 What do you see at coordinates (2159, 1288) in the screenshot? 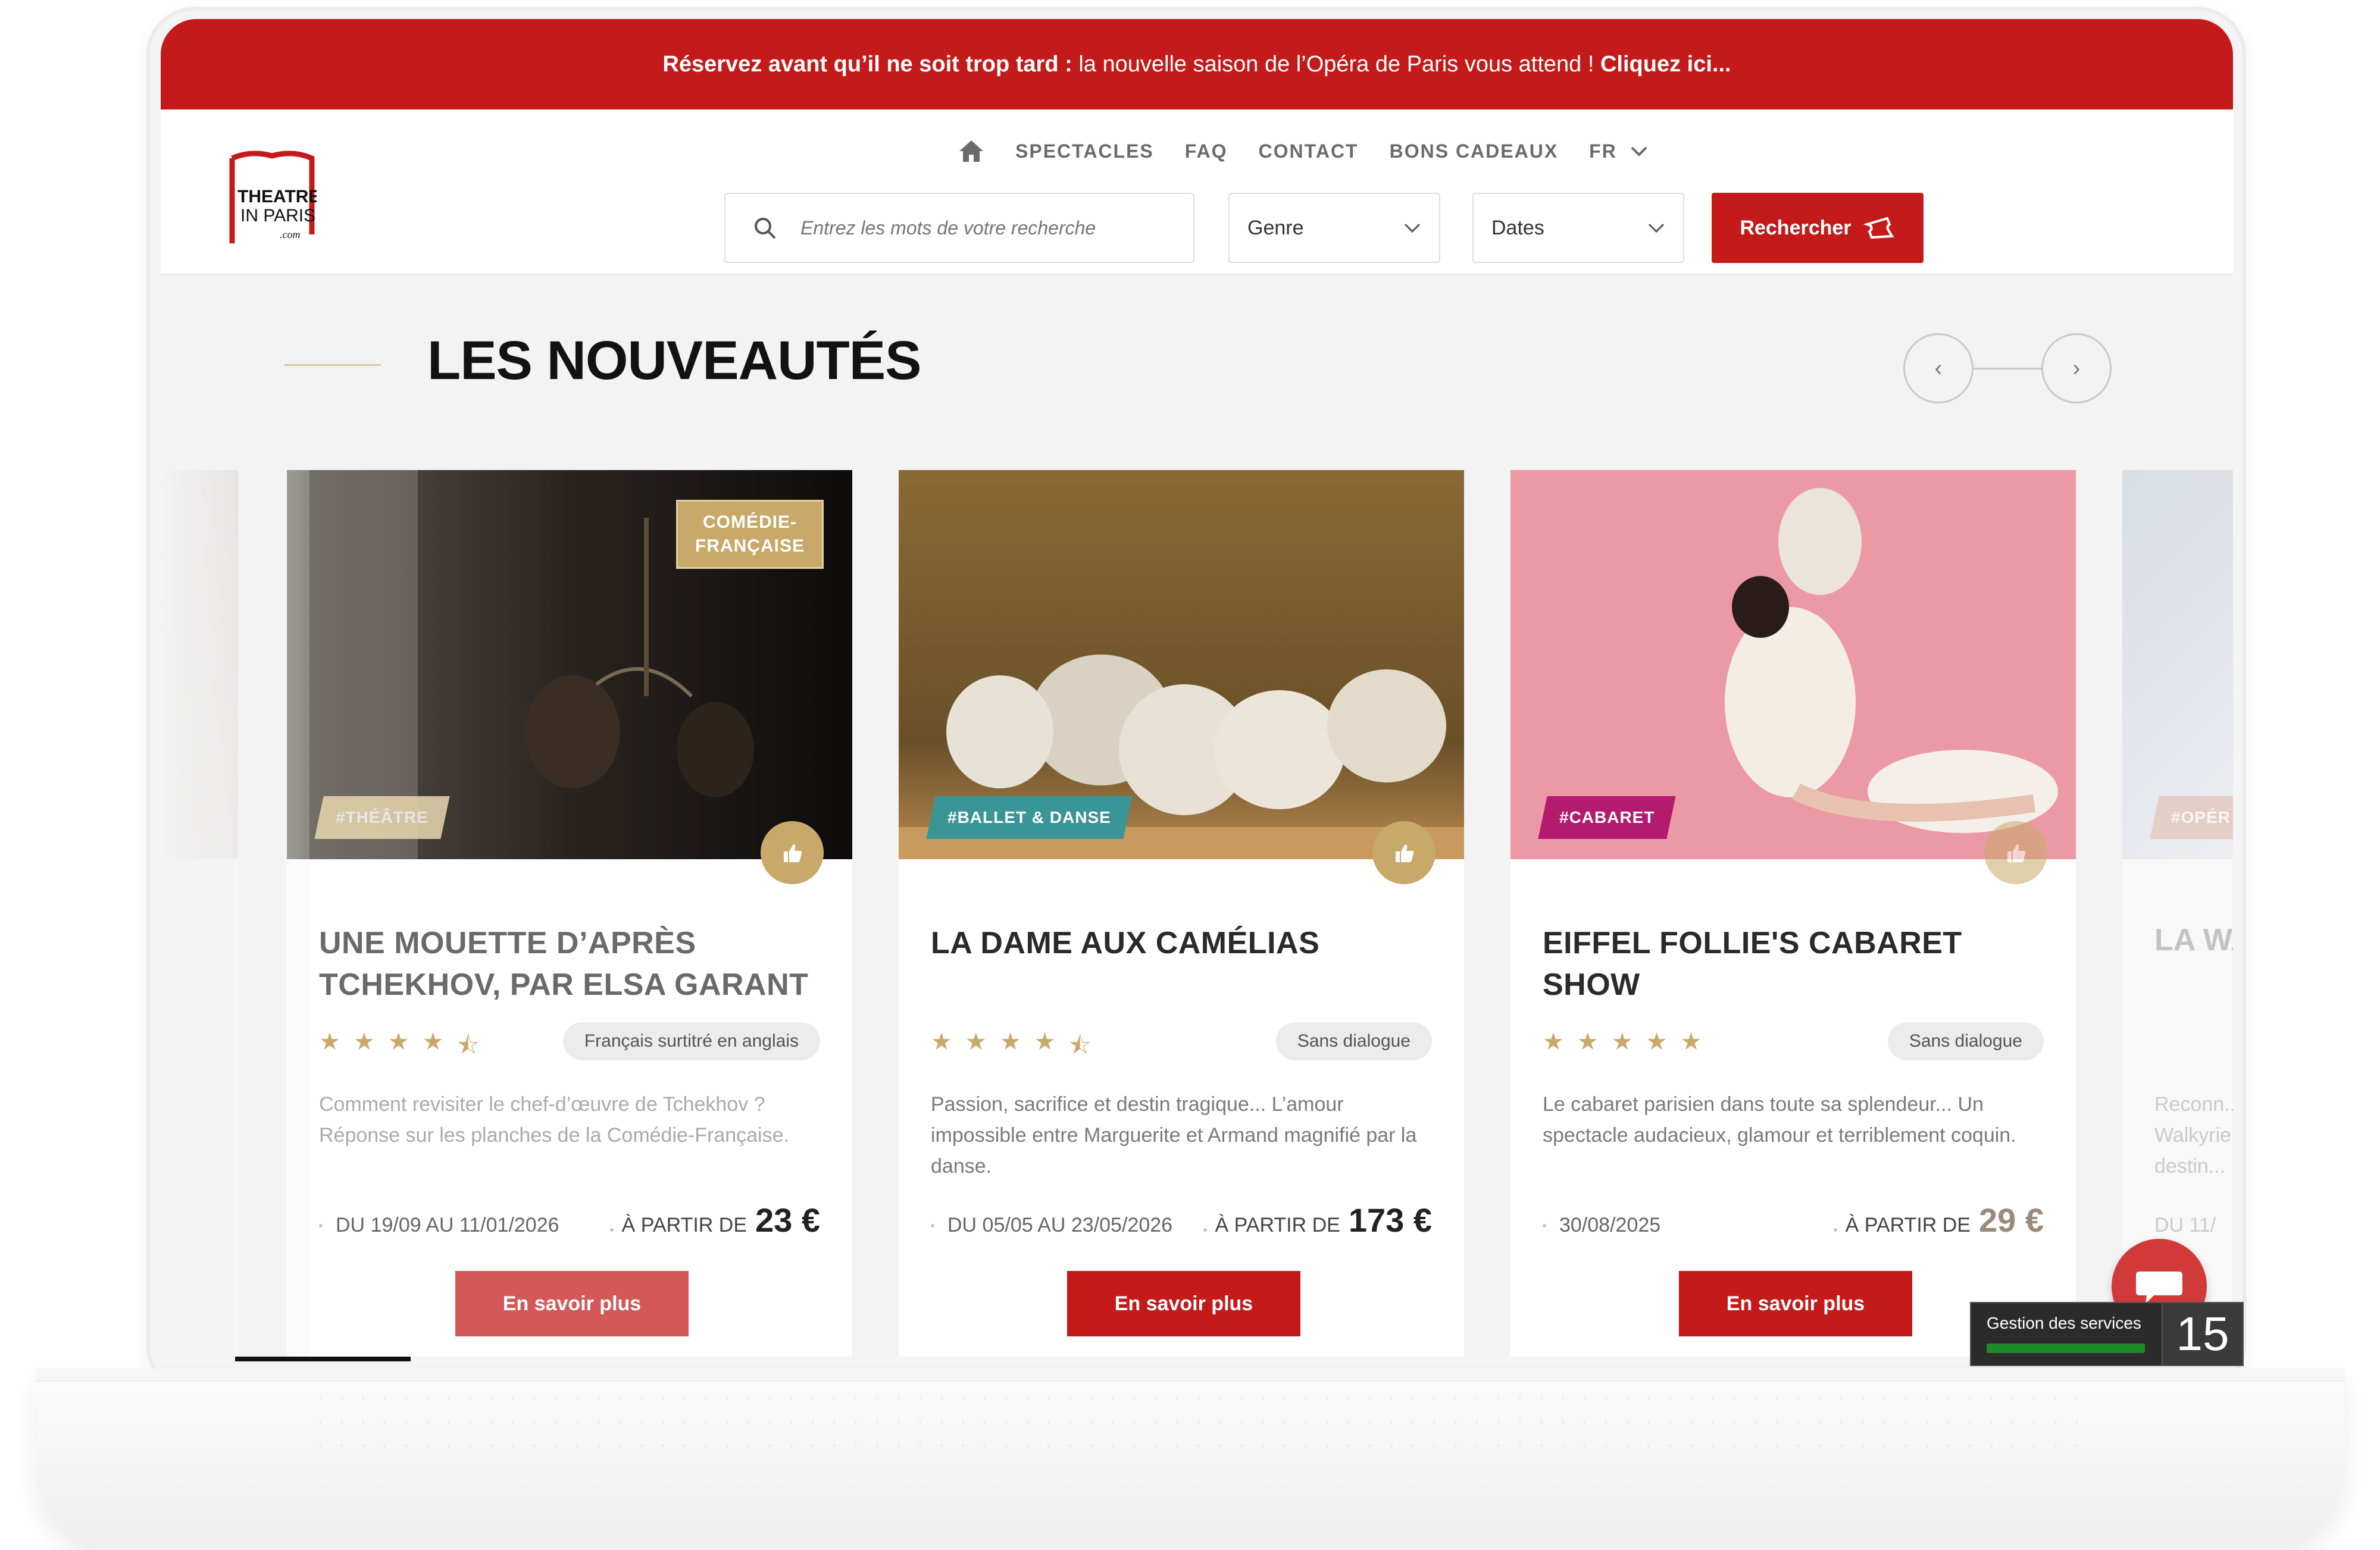
I see `chat-bubble-icon` at bounding box center [2159, 1288].